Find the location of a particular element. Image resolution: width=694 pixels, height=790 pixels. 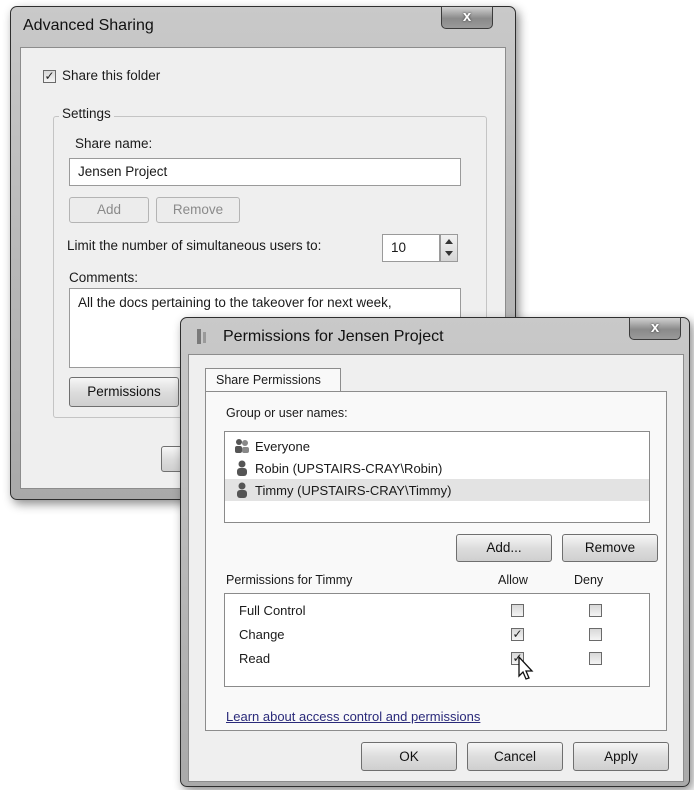

user-list-item-everyone: Everyone is located at coordinates (437, 446).